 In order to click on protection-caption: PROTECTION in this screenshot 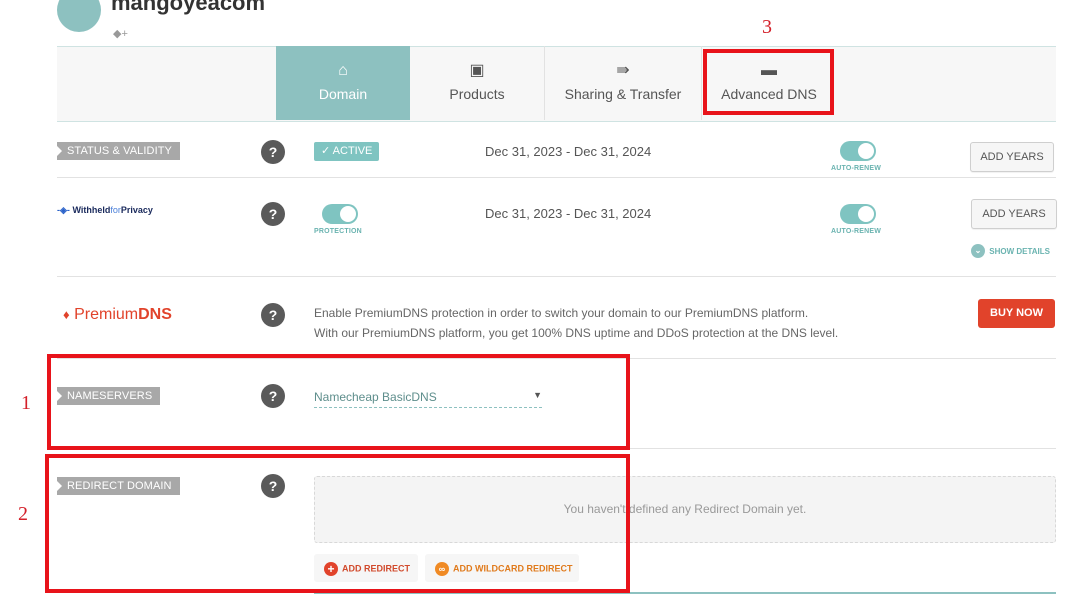, I will do `click(338, 231)`.